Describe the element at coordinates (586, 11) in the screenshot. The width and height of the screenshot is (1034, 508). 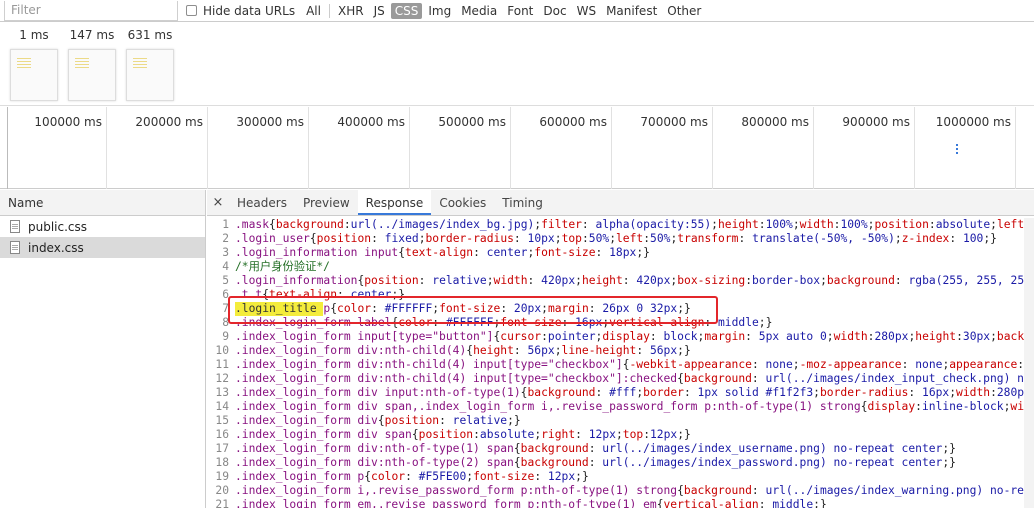
I see `filter-type-ws: WS` at that location.